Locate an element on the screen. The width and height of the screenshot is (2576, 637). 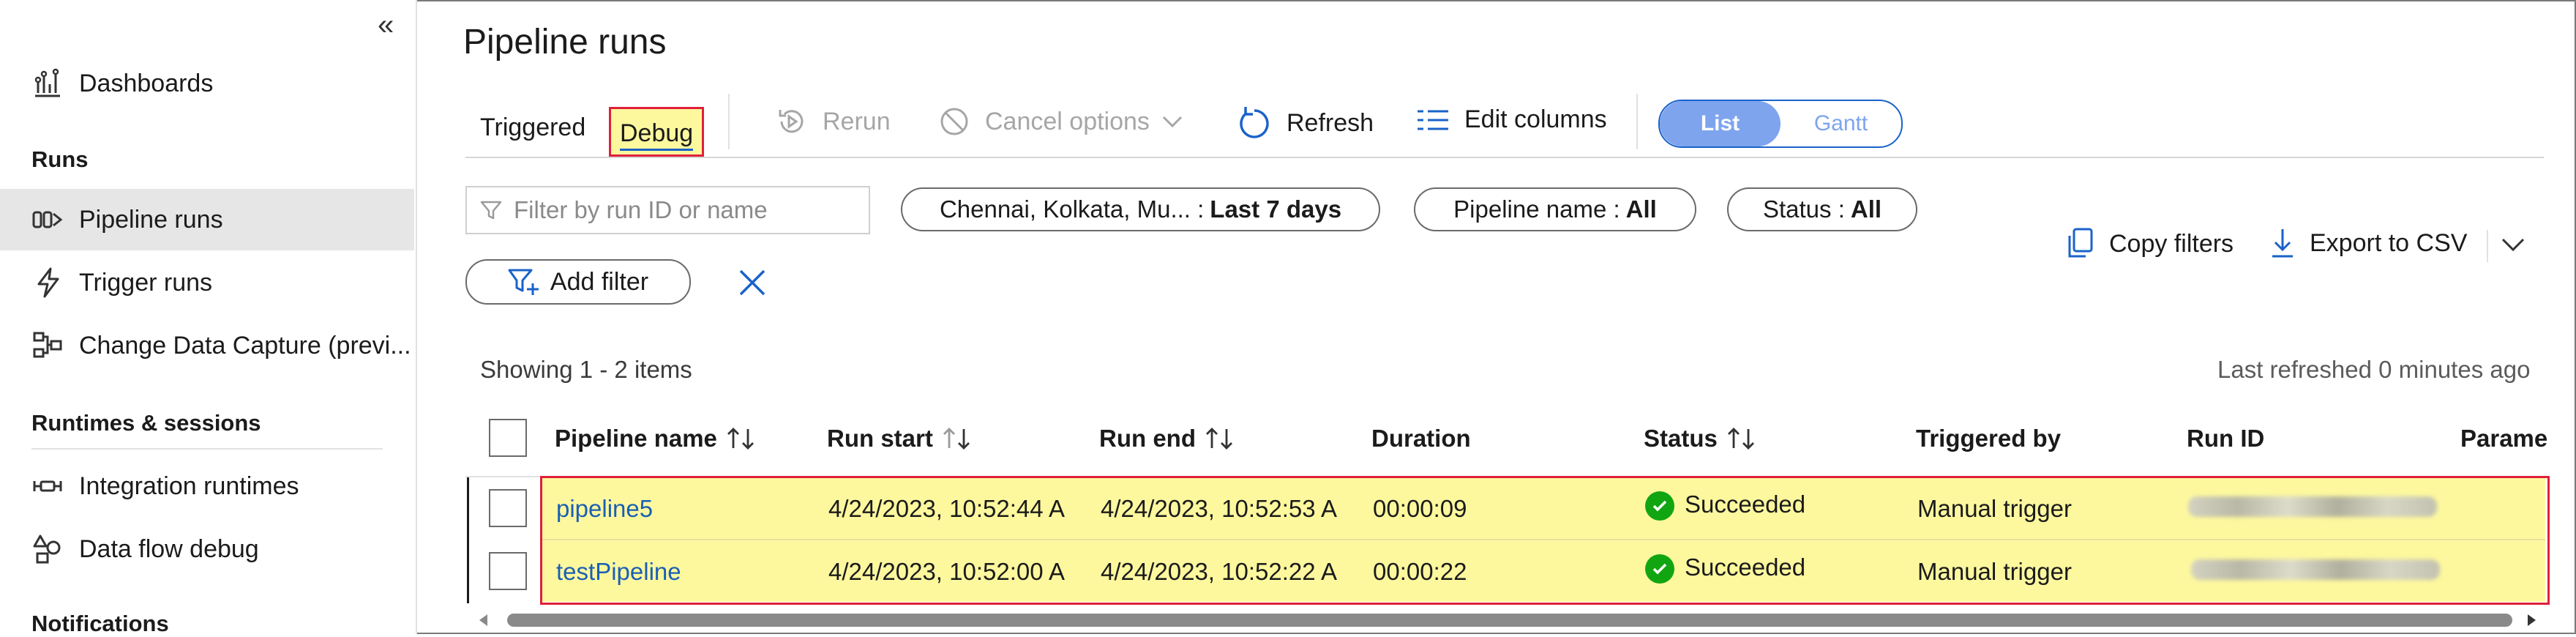
rerun-button: Rerun is located at coordinates (833, 121).